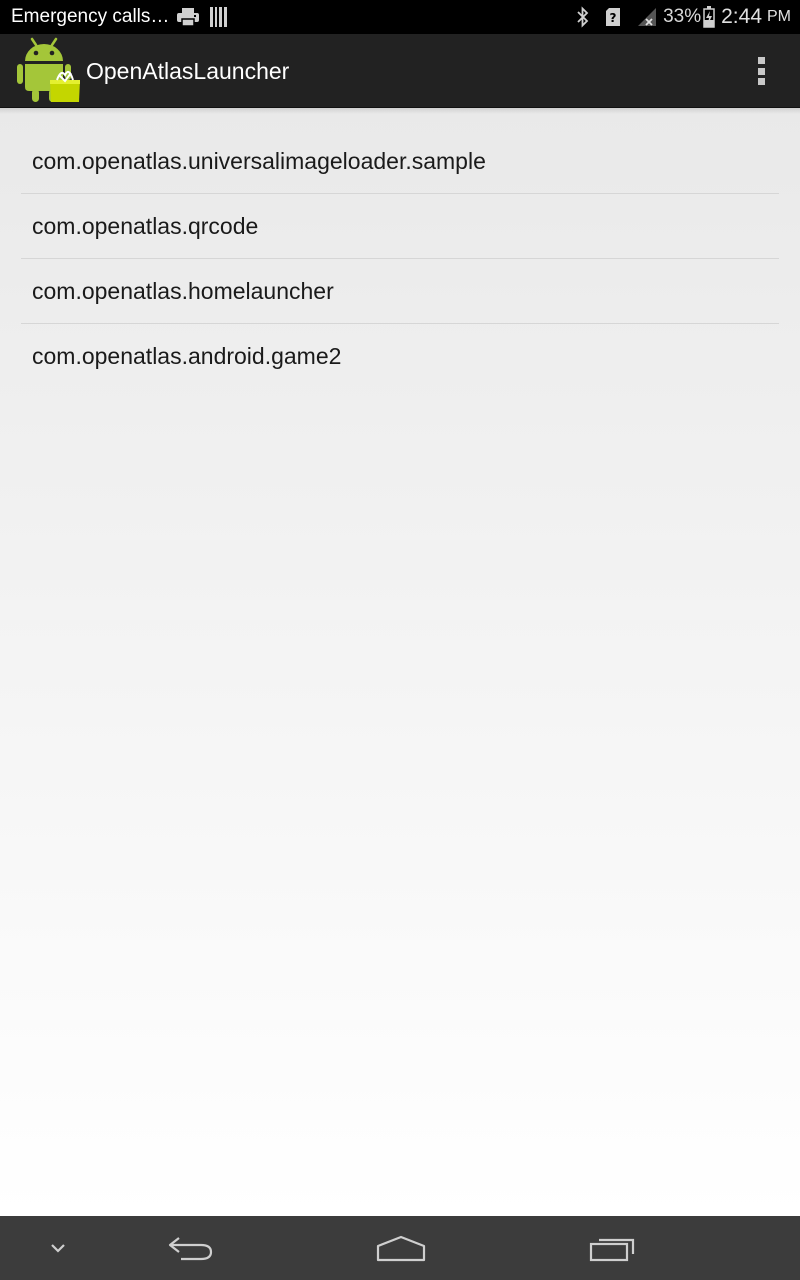  Describe the element at coordinates (49, 70) in the screenshot. I see `android-launcher-icon` at that location.